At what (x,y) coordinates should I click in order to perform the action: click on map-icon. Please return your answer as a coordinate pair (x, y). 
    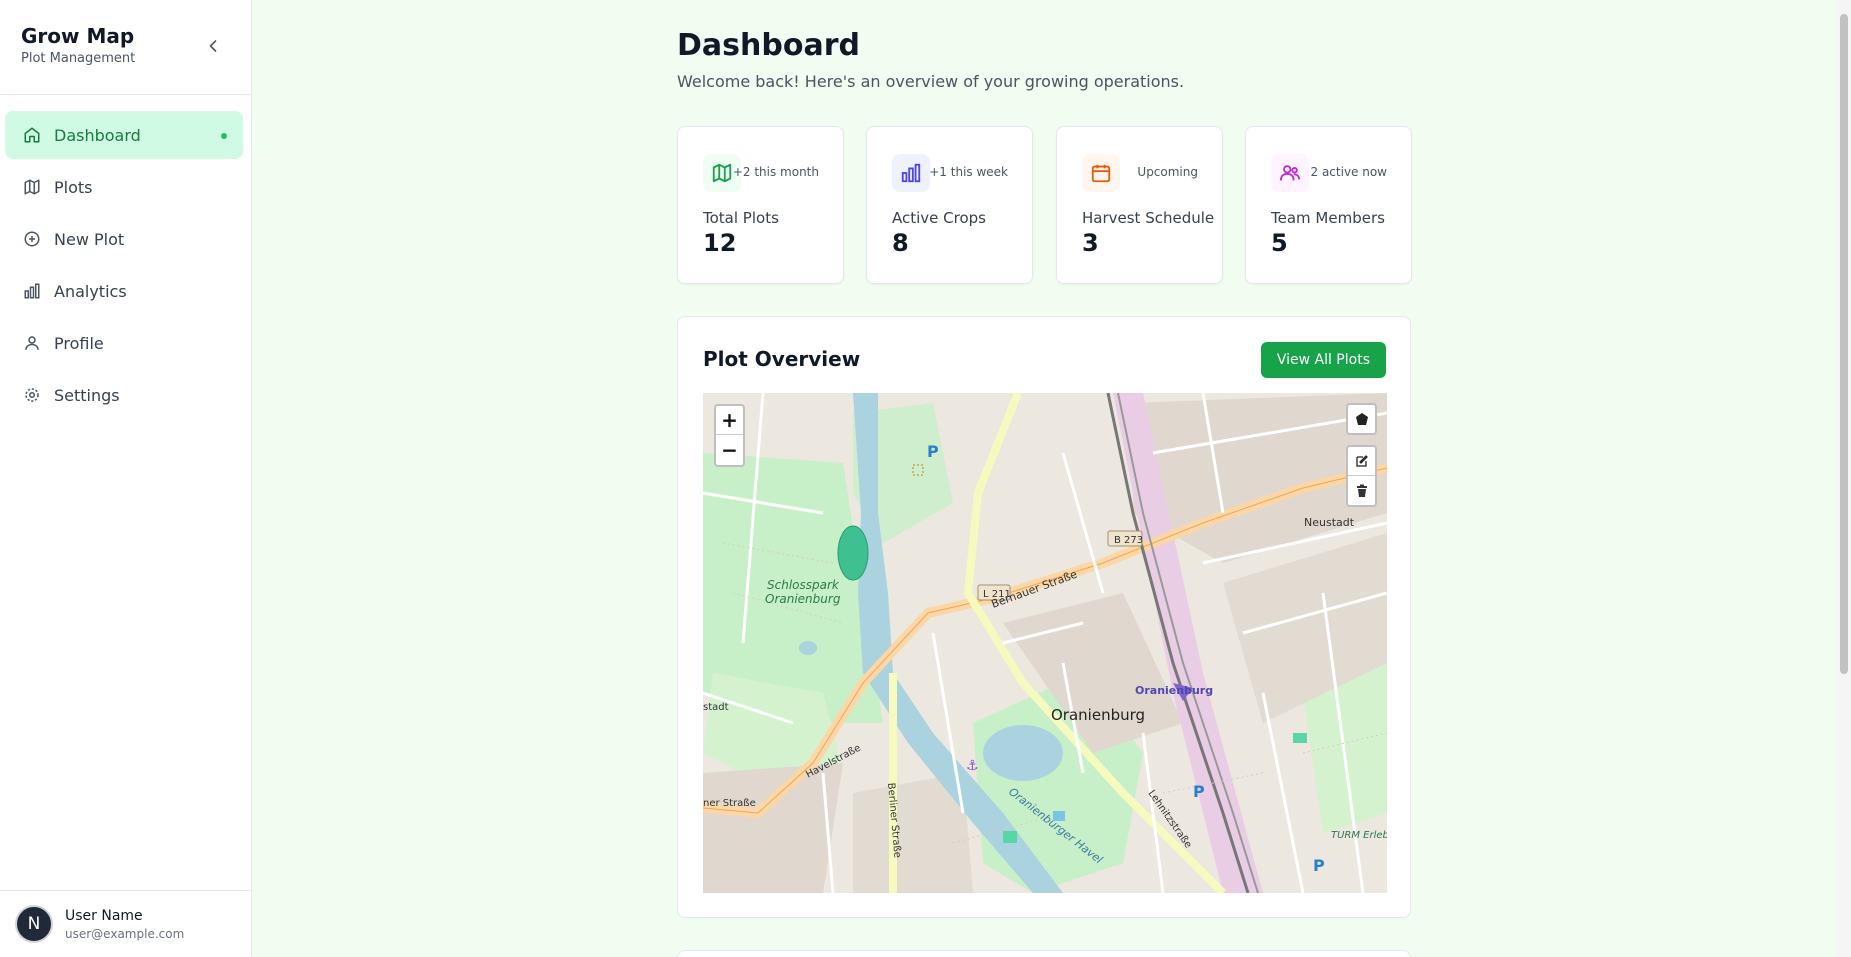
    Looking at the image, I should click on (32, 187).